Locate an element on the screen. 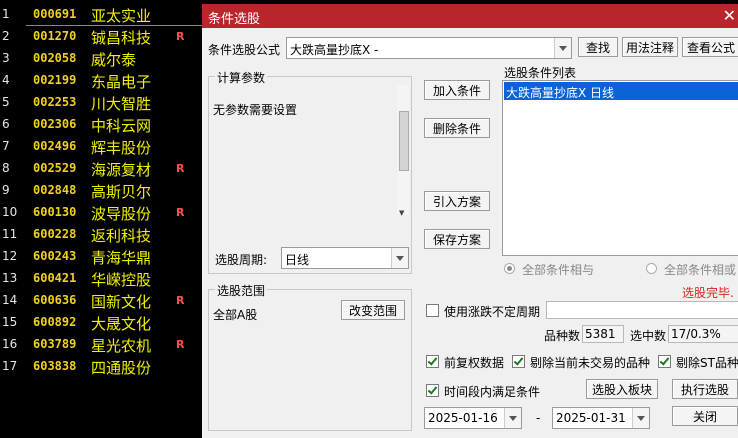  stock-code: 002253 is located at coordinates (55, 102).